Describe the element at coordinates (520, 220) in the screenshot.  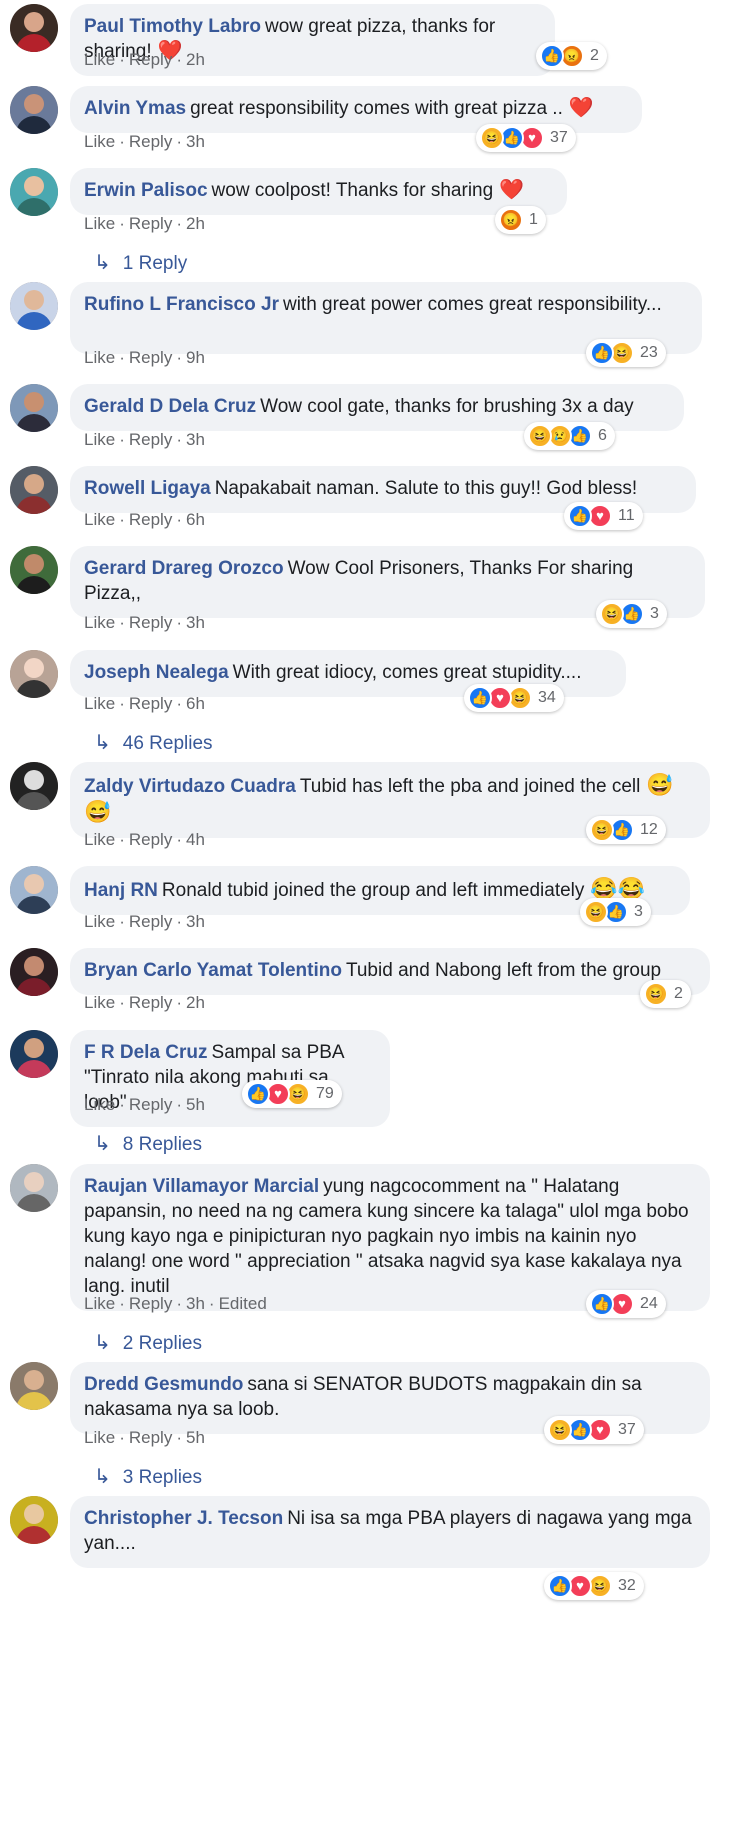
I see `reaction-summary: 😠 1` at that location.